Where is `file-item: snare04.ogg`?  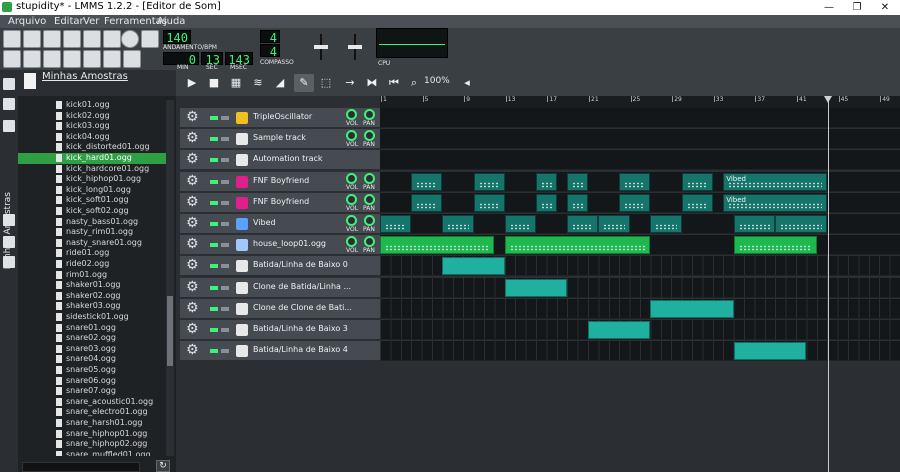 file-item: snare04.ogg is located at coordinates (92, 359).